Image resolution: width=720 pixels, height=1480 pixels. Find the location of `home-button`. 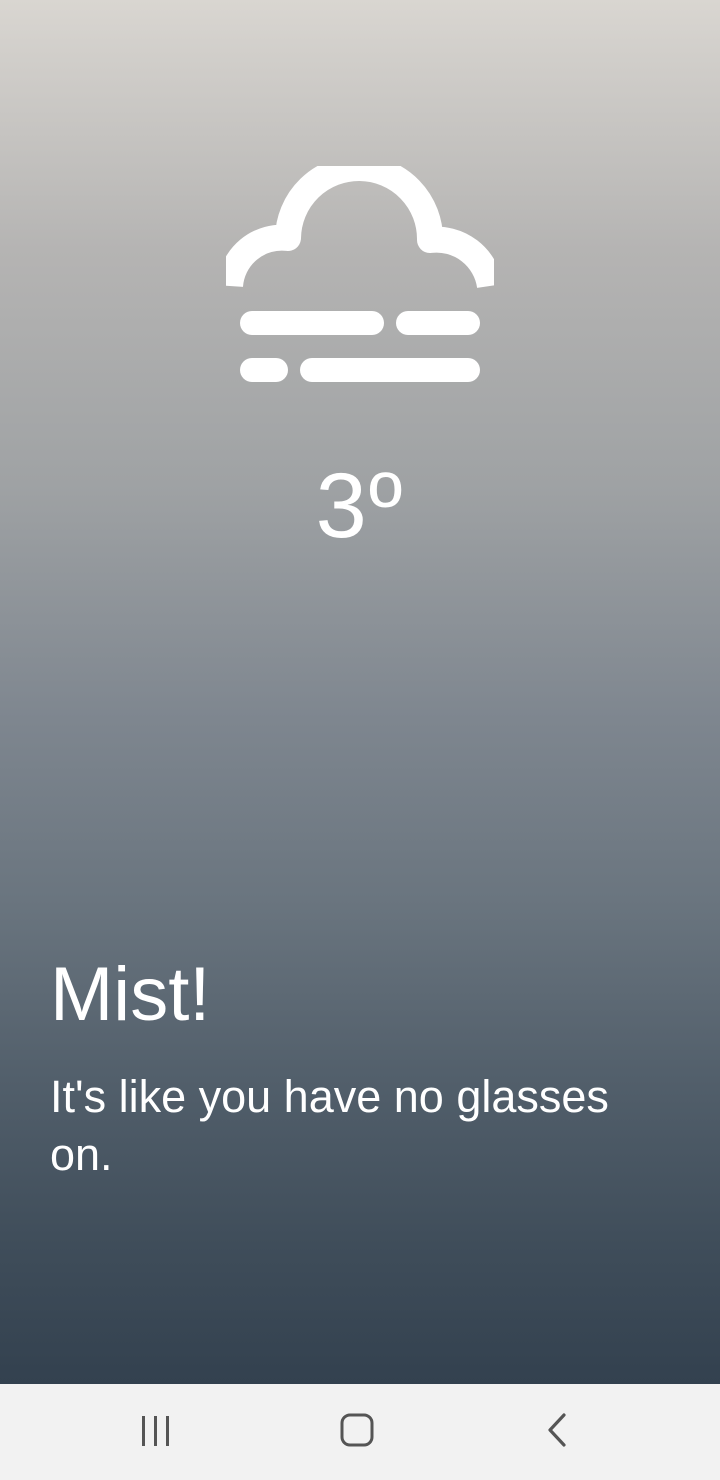

home-button is located at coordinates (357, 1430).